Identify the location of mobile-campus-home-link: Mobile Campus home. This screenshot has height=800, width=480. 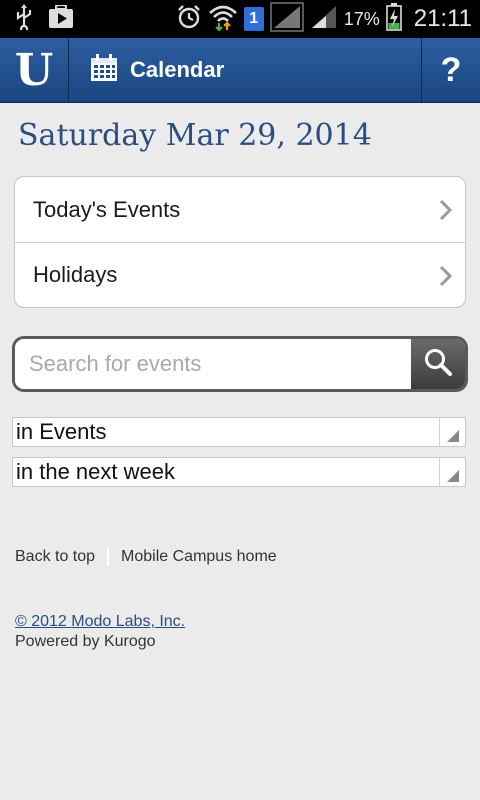
(199, 557).